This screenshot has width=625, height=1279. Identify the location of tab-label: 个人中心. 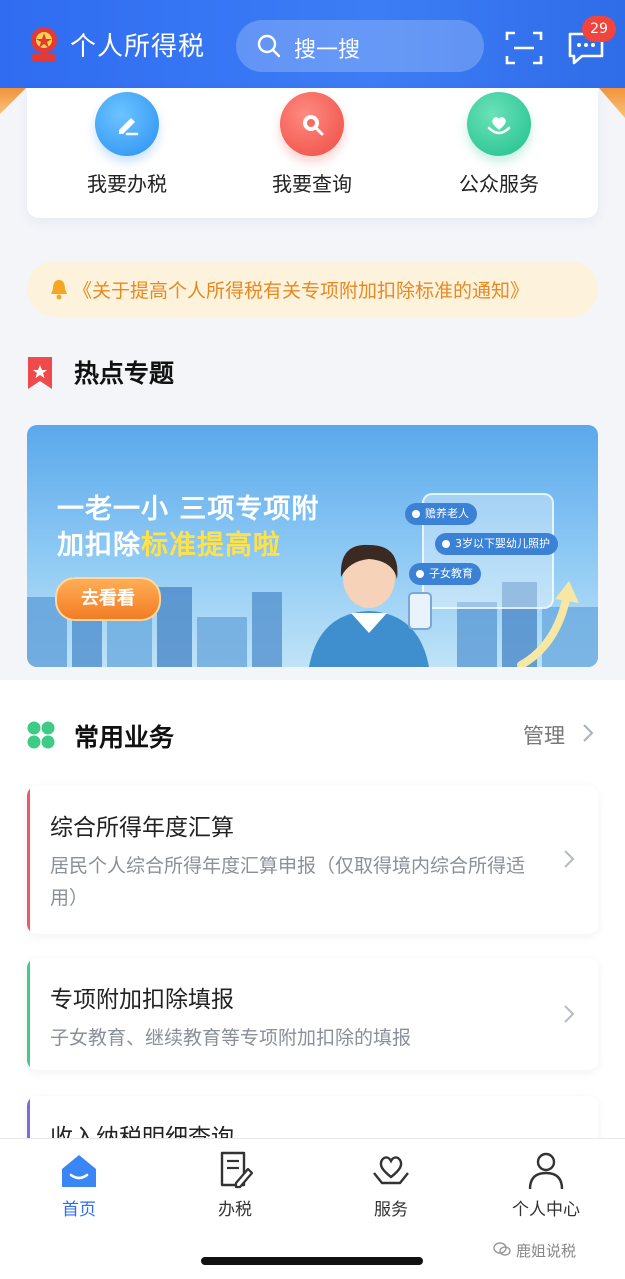
(546, 1210).